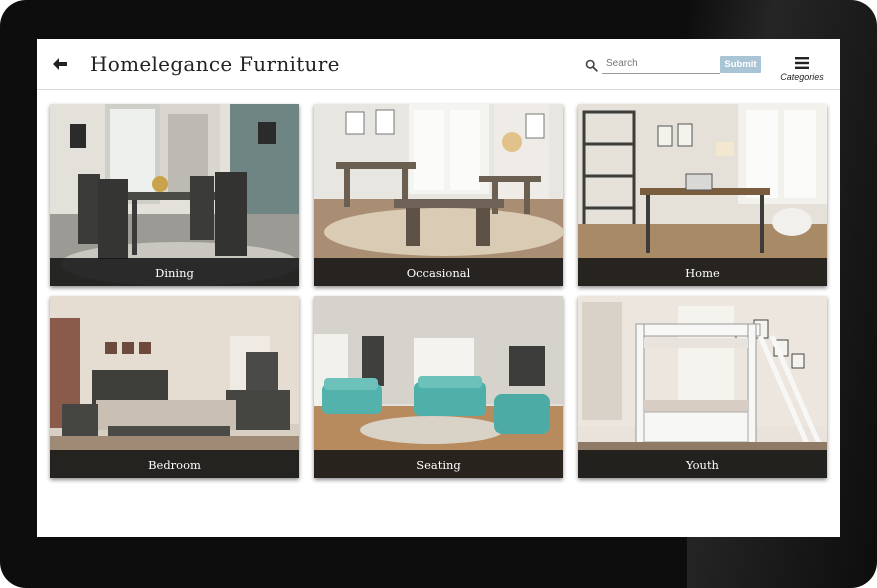 This screenshot has height=588, width=877. I want to click on category-card-youth: Youth, so click(702, 387).